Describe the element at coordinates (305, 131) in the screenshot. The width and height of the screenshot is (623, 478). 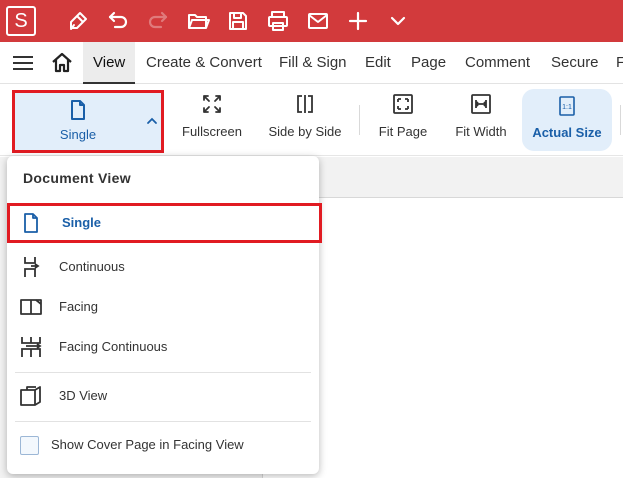
I see `side-by-side-label: Side by Side` at that location.